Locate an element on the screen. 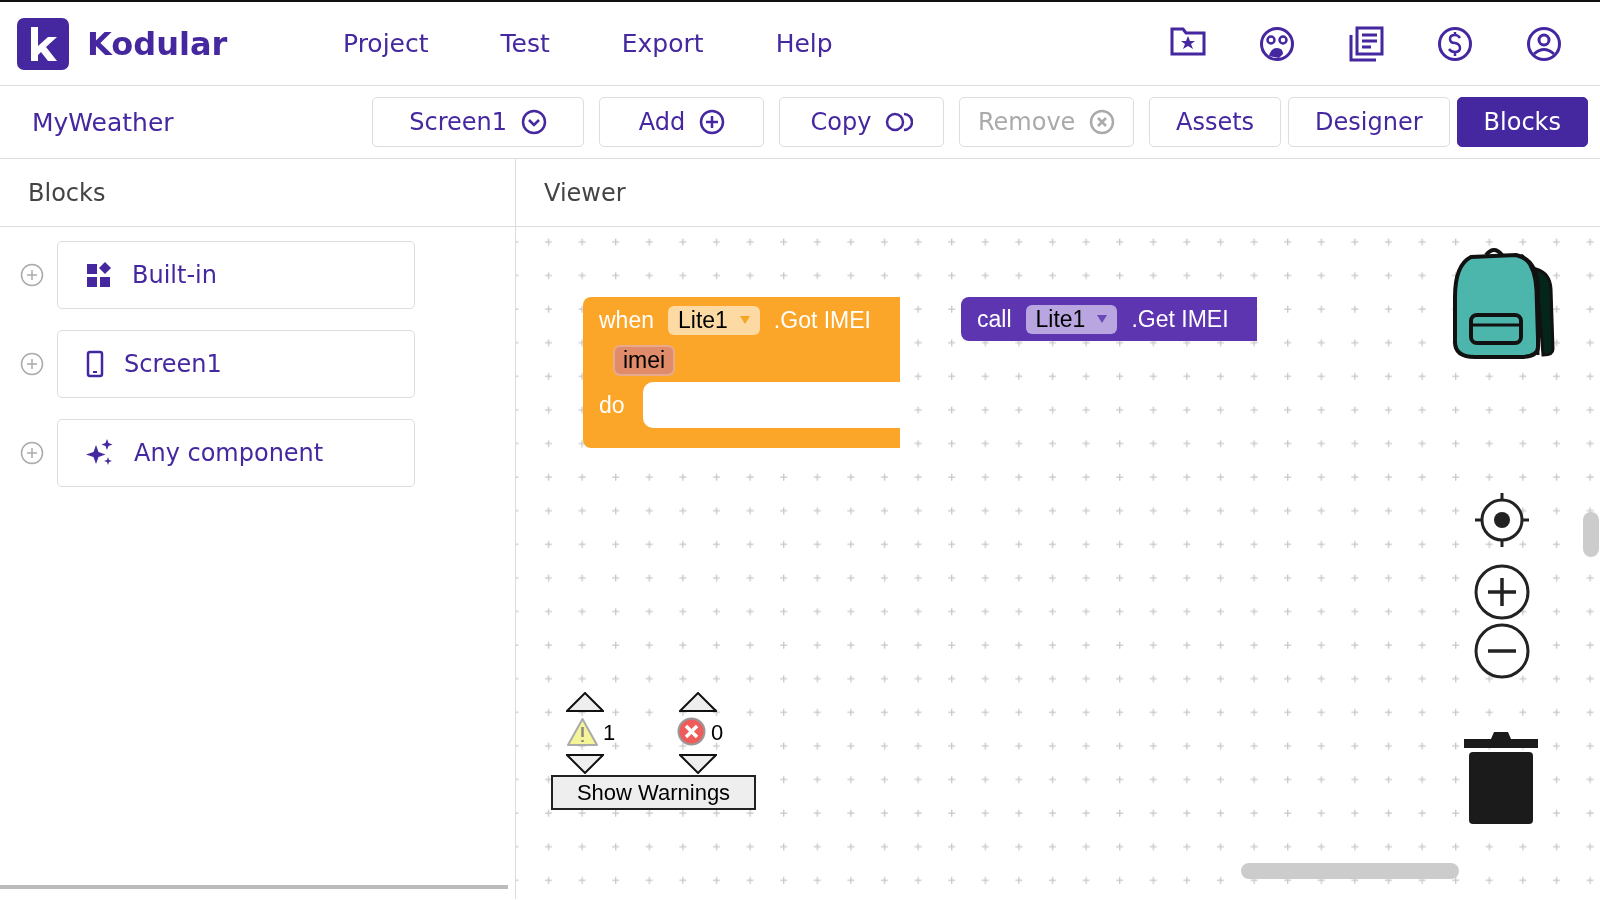 The image size is (1600, 900). menu-item: Help is located at coordinates (804, 43).